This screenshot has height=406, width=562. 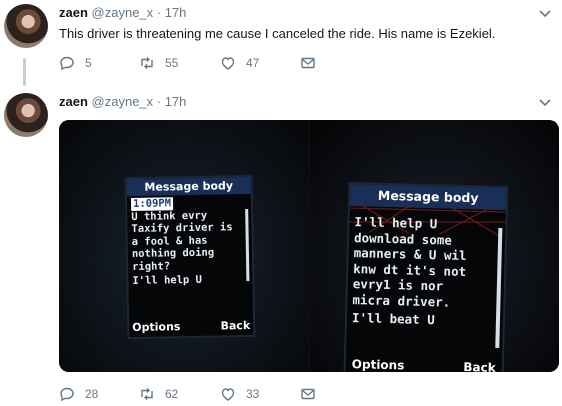 What do you see at coordinates (182, 228) in the screenshot?
I see `message-line: Taxify driver is` at bounding box center [182, 228].